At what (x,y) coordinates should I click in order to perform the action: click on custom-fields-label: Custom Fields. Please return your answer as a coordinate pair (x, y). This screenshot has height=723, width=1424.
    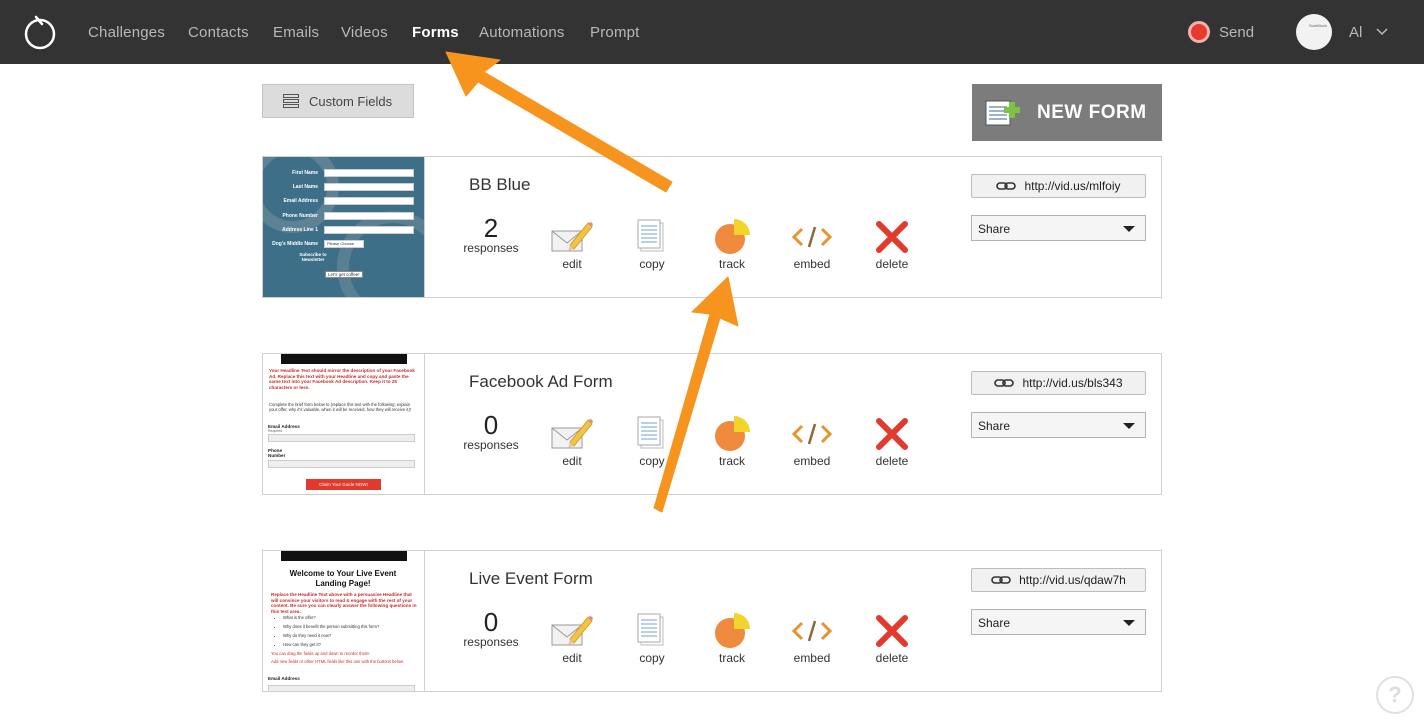
    Looking at the image, I should click on (351, 101).